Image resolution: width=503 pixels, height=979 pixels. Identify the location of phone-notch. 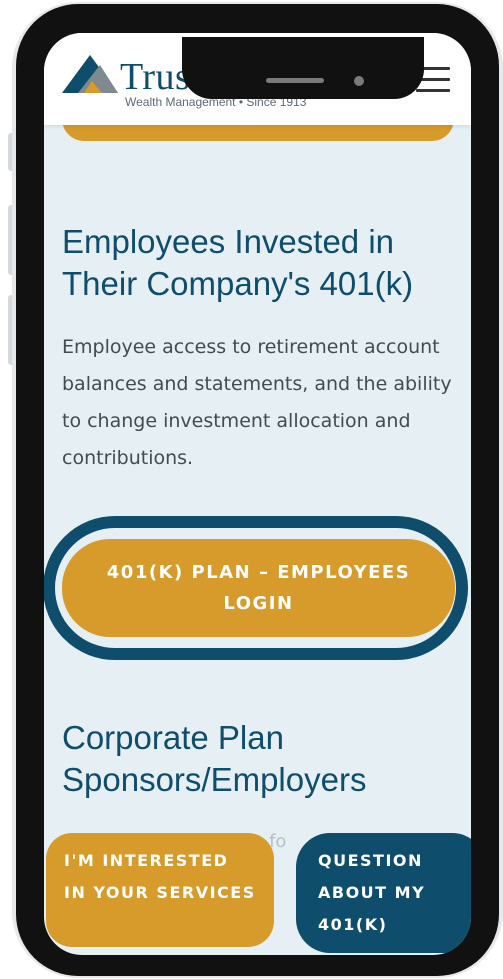
(303, 68).